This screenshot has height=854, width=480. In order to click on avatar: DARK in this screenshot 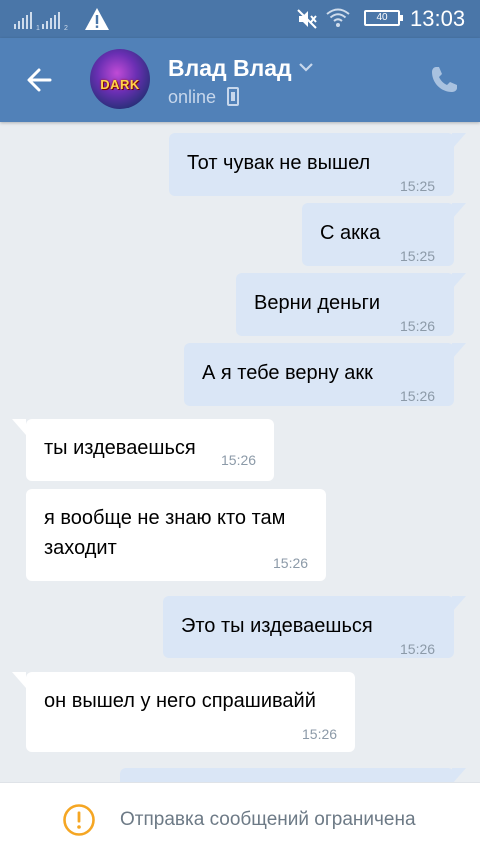, I will do `click(120, 79)`.